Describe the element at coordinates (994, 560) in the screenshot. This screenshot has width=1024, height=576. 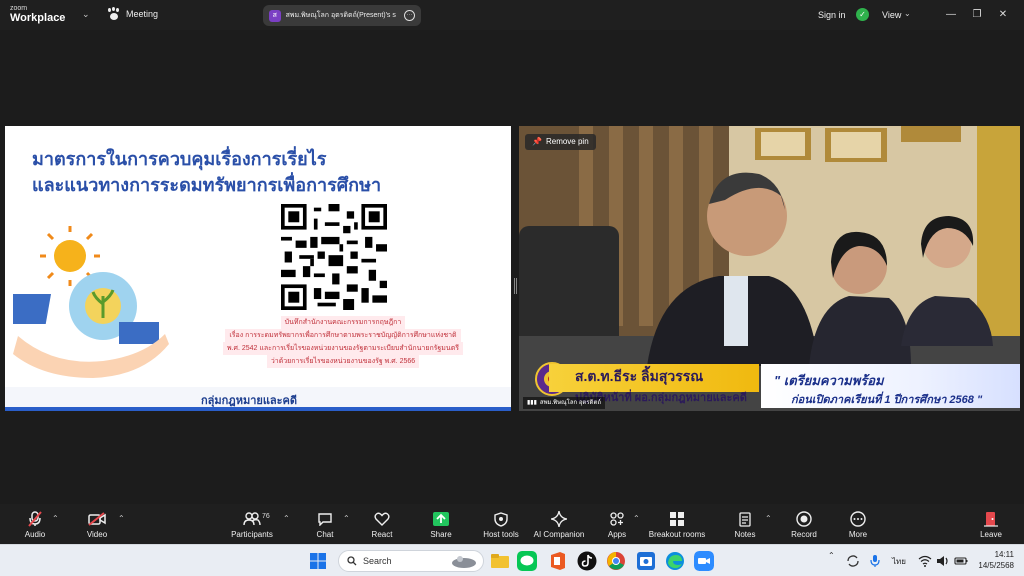
I see `taskbar-clock: 14:11 14/5/2568` at that location.